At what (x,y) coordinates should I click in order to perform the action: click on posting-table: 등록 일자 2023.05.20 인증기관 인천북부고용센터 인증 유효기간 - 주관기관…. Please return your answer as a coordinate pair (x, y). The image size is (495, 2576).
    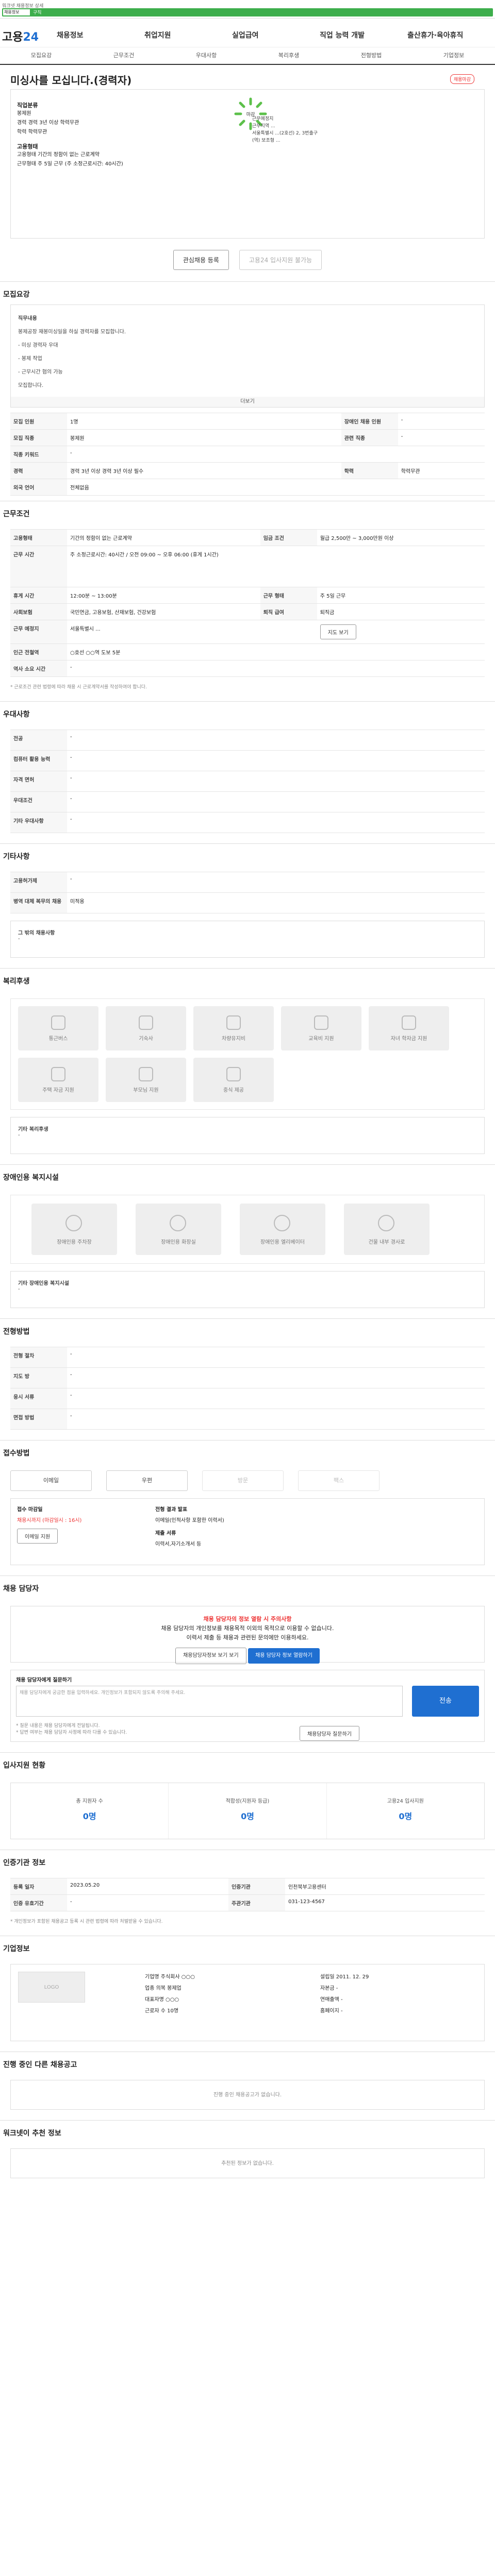
    Looking at the image, I should click on (247, 1894).